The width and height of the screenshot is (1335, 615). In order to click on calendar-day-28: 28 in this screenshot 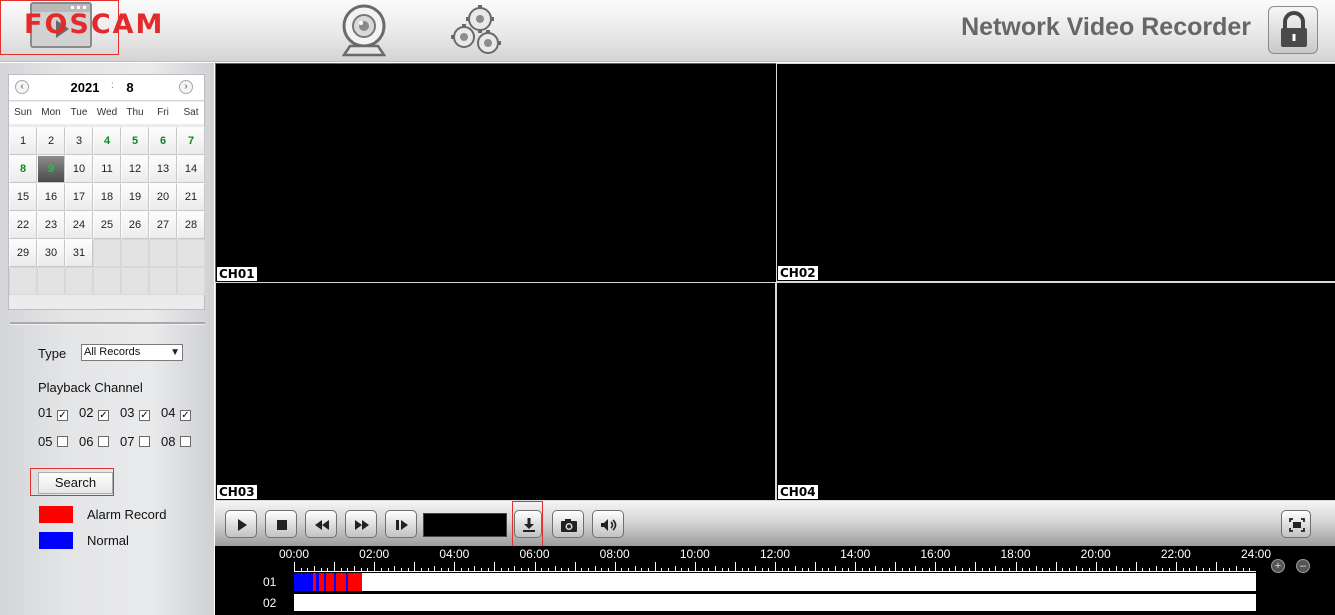, I will do `click(191, 225)`.